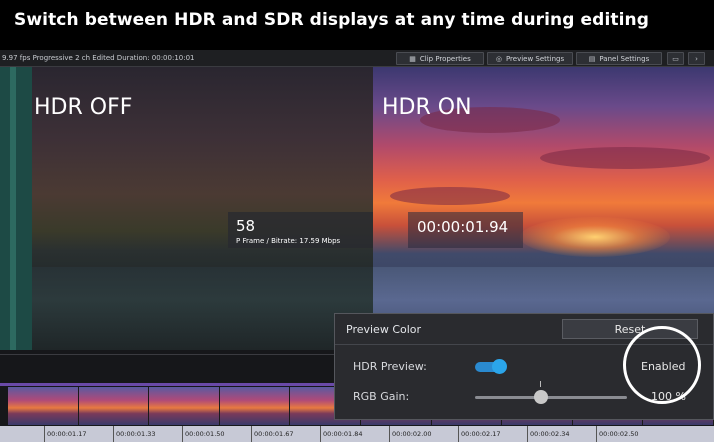 The image size is (714, 442). I want to click on panel-title: Preview Color, so click(384, 329).